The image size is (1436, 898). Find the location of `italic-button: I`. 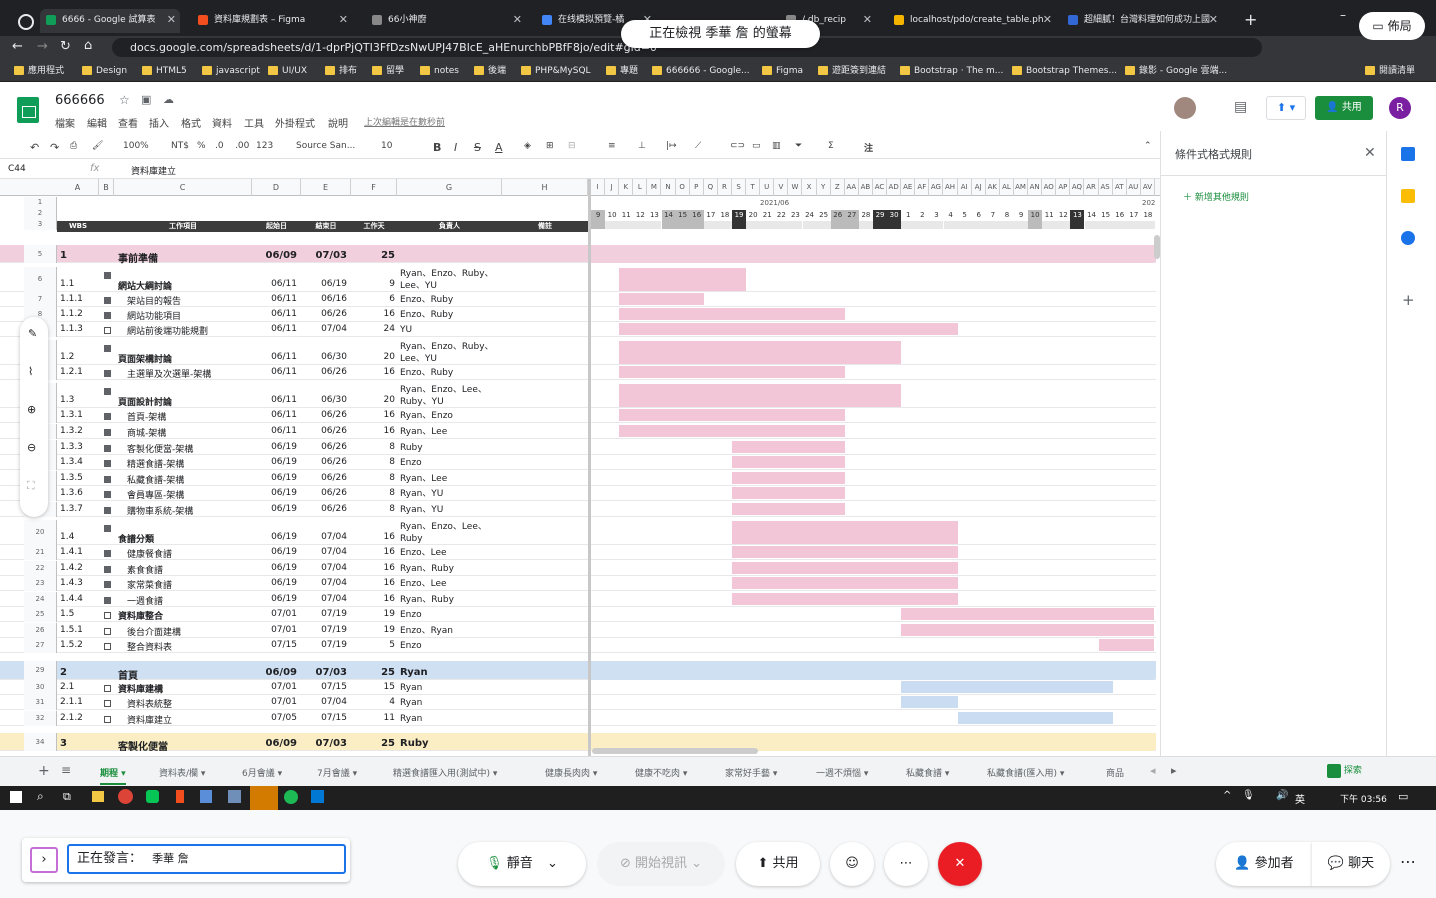

italic-button: I is located at coordinates (455, 147).